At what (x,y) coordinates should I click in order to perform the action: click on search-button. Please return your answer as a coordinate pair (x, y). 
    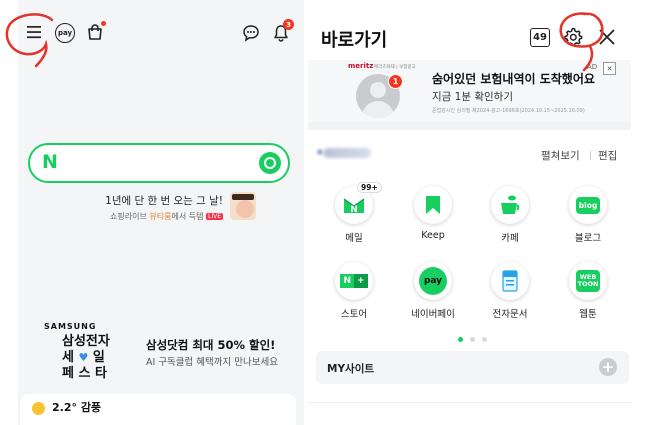
    Looking at the image, I should click on (270, 163).